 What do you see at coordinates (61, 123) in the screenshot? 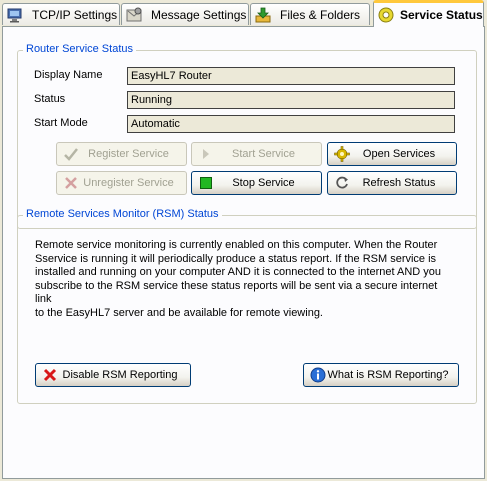
I see `start-mode-label: Start Mode` at bounding box center [61, 123].